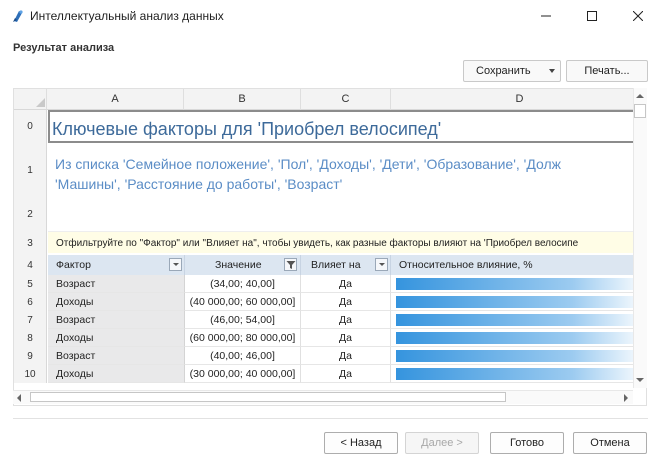 The image size is (661, 465). I want to click on header-value-label: Значение, so click(238, 265).